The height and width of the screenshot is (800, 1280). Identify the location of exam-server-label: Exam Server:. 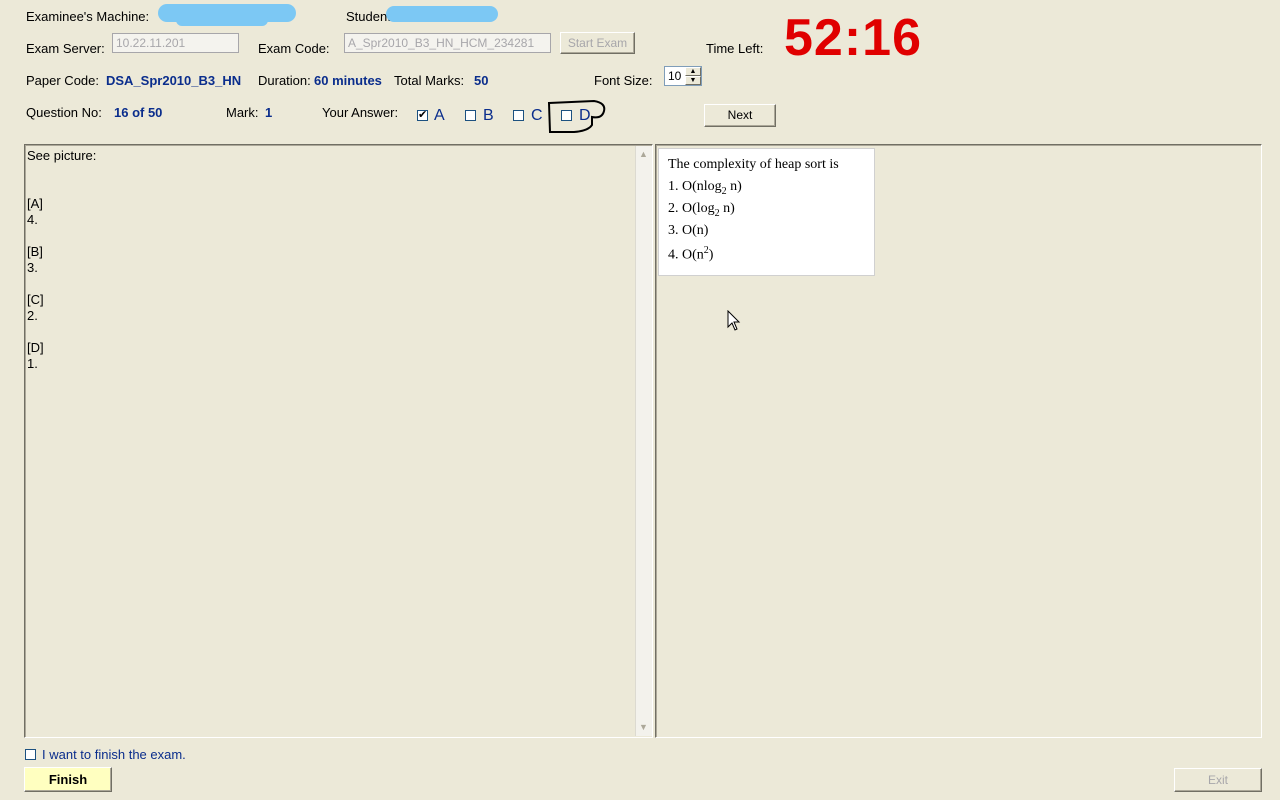
(65, 48).